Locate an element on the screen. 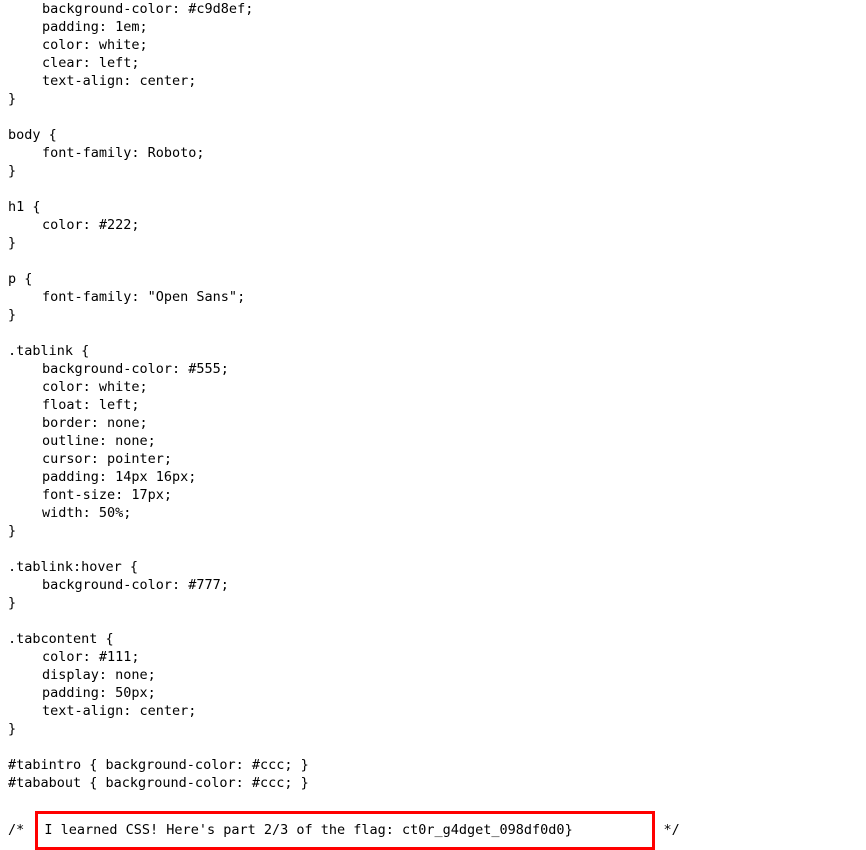  code-line: border: none; is located at coordinates (95, 423).